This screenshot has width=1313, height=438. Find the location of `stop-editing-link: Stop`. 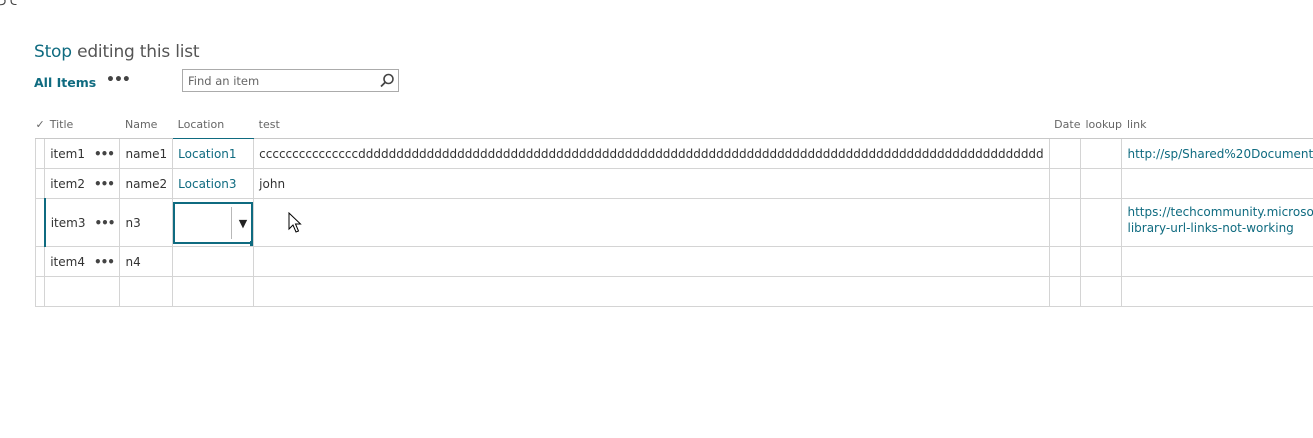

stop-editing-link: Stop is located at coordinates (53, 52).